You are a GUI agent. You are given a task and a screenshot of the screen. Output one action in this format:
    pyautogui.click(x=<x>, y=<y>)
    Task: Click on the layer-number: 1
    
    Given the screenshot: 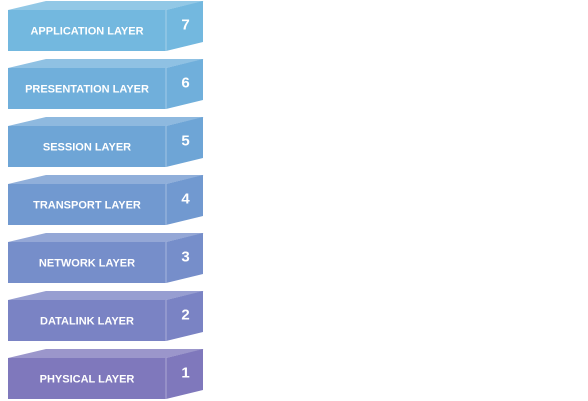 What is the action you would take?
    pyautogui.click(x=185, y=372)
    